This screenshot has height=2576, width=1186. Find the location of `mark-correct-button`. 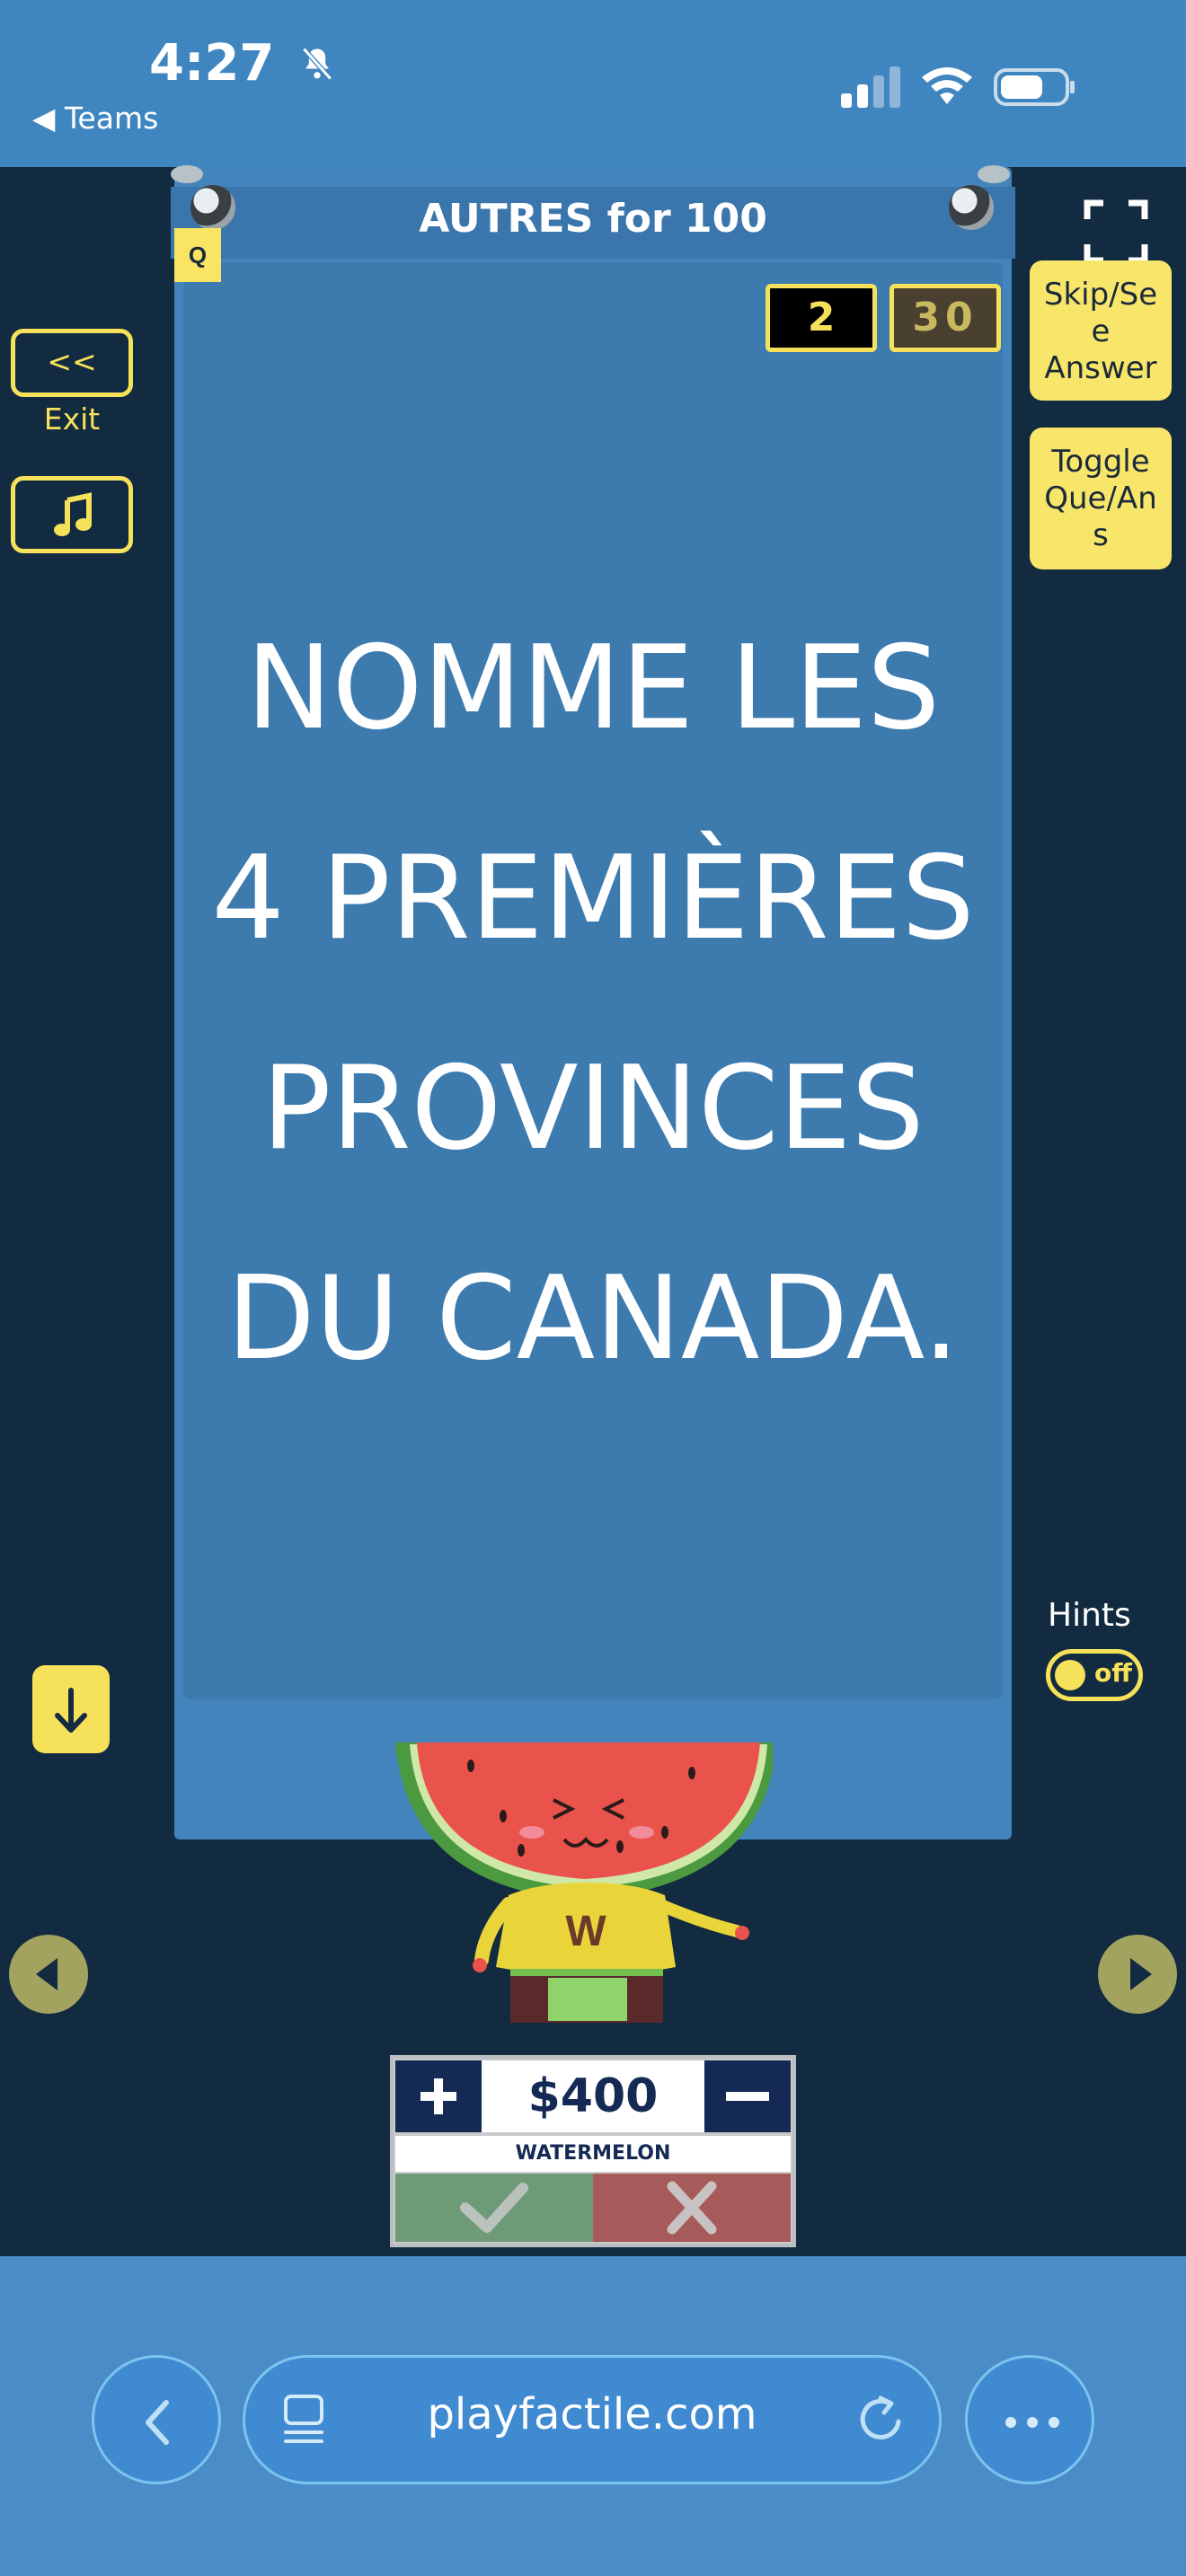

mark-correct-button is located at coordinates (494, 2208).